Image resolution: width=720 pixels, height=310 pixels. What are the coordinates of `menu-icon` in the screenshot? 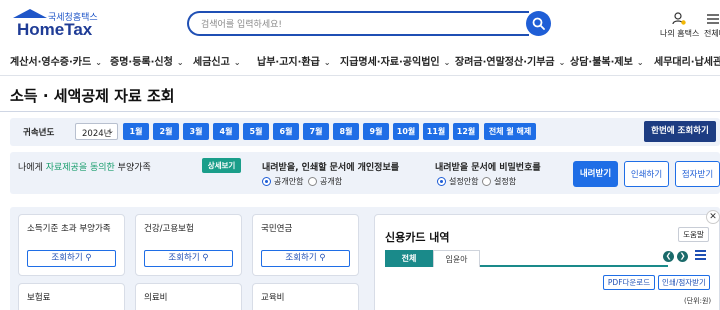 It's located at (700, 256).